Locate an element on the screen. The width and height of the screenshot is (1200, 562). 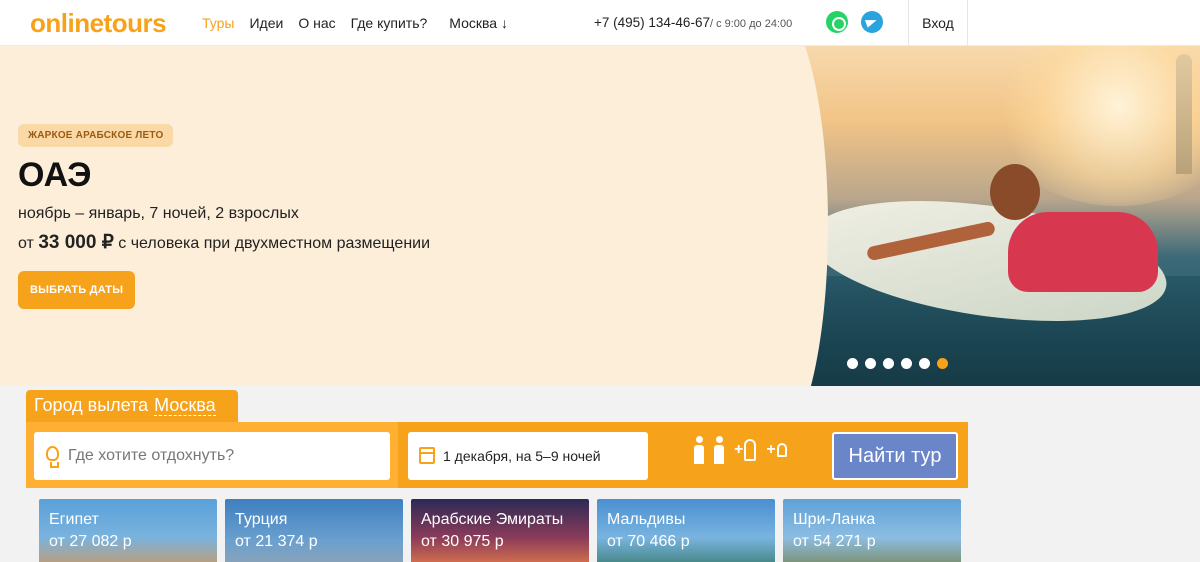
city-selector: Москва ↓ is located at coordinates (478, 23).